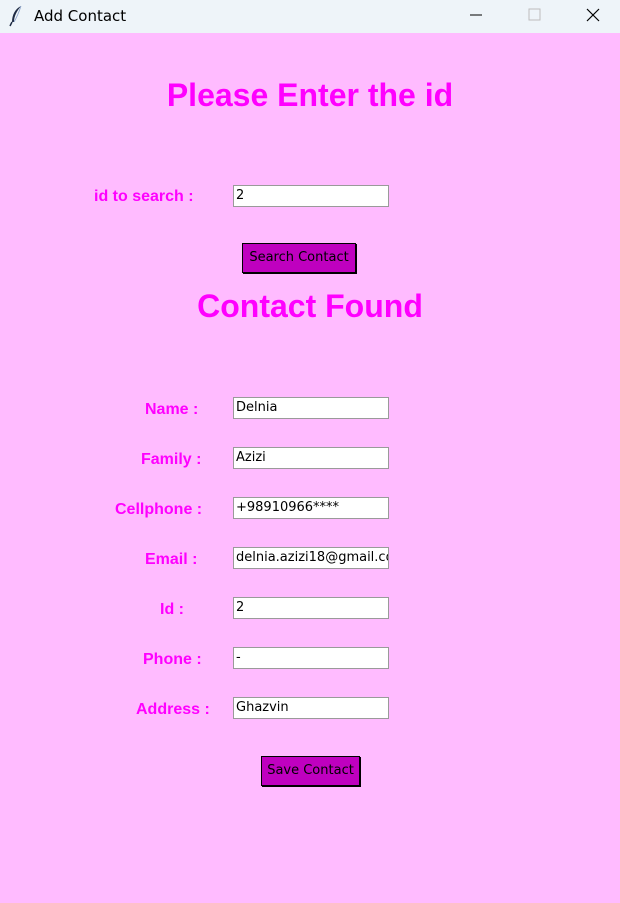  Describe the element at coordinates (171, 459) in the screenshot. I see `family-label: Family :` at that location.